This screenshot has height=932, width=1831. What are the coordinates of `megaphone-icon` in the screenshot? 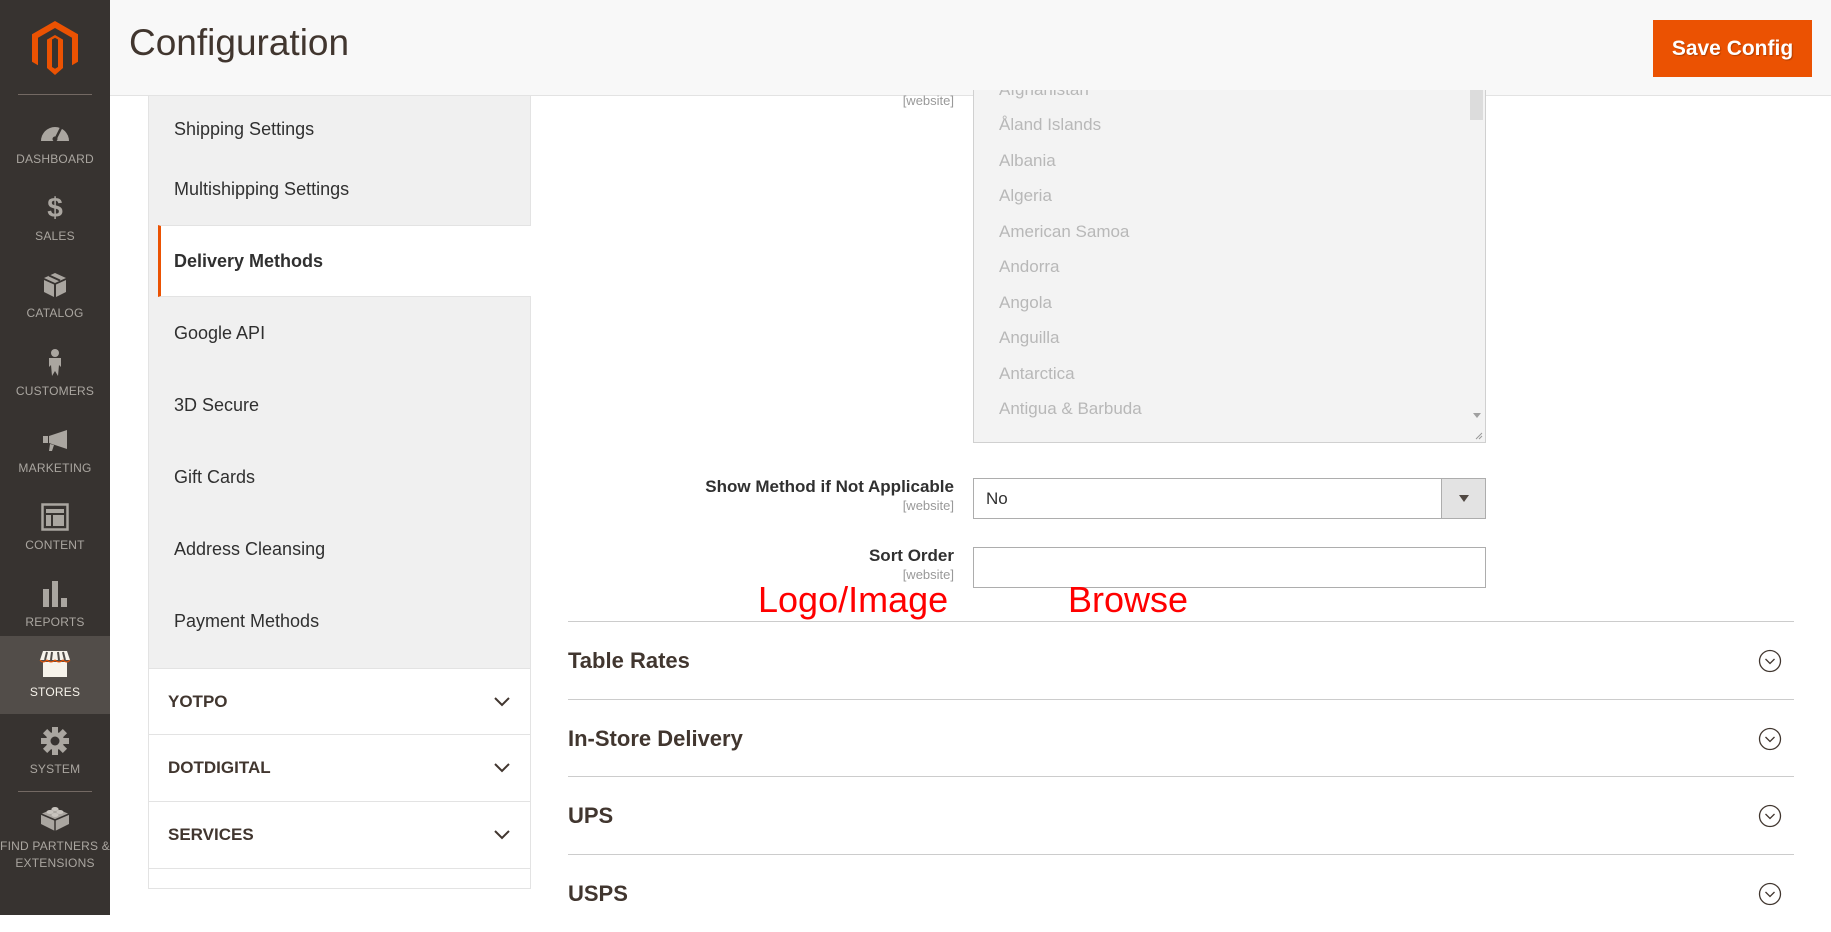 It's located at (55, 440).